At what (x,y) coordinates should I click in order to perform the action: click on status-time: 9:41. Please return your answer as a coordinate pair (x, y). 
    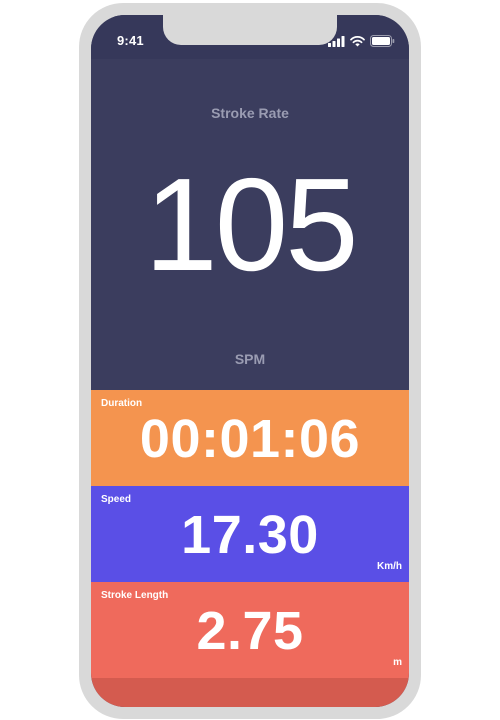
    Looking at the image, I should click on (130, 40).